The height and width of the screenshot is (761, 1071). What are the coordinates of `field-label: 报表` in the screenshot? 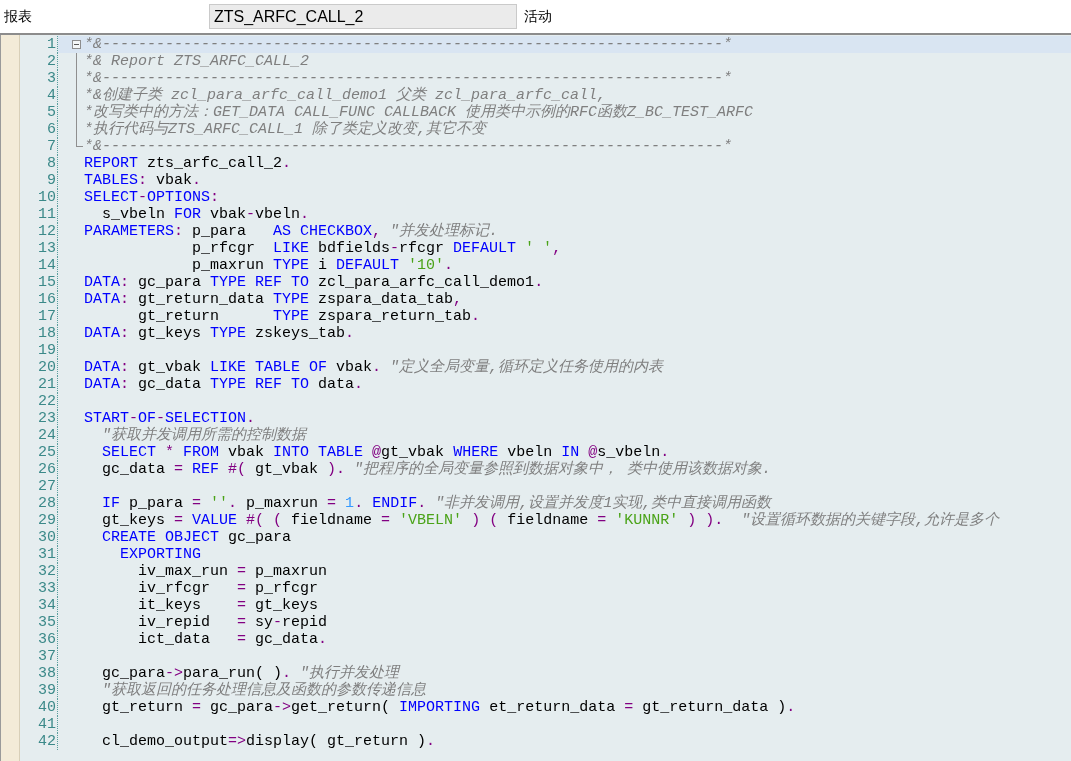 It's located at (18, 16).